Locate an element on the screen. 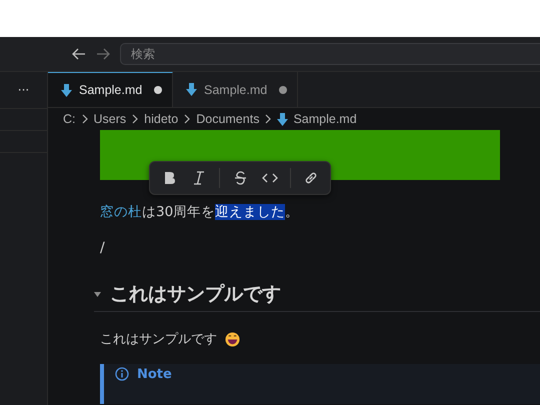 This screenshot has width=540, height=405. collapse-caret-icon is located at coordinates (97, 294).